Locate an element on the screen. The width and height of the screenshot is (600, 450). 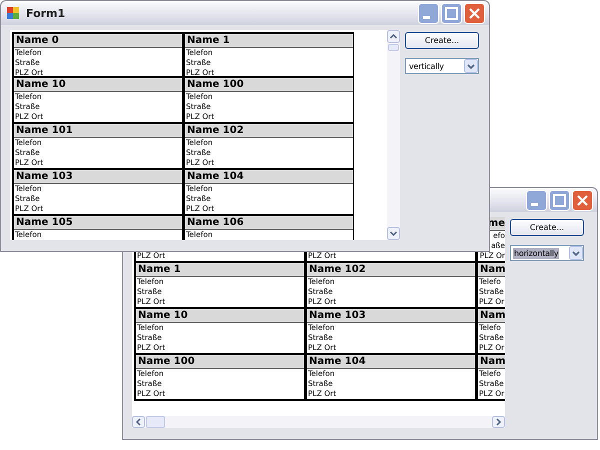
card-name: Name 106 is located at coordinates (269, 223).